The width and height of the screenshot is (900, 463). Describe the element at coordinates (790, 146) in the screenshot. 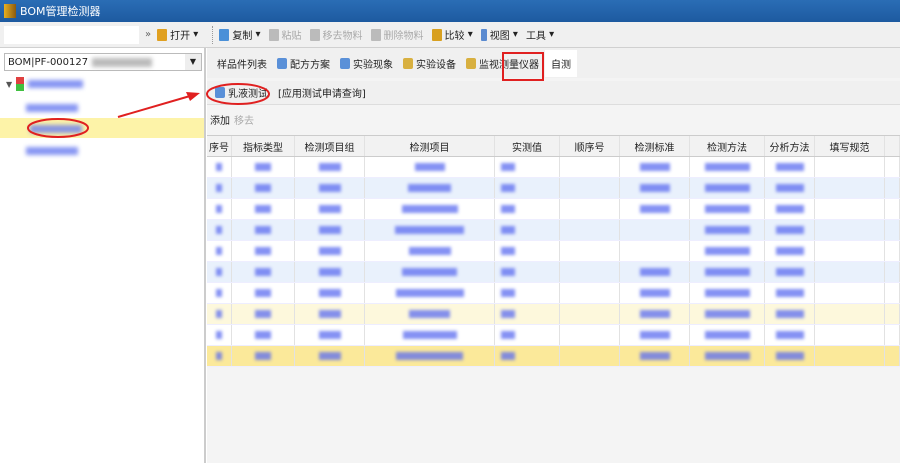

I see `column-header: 分析方法` at that location.